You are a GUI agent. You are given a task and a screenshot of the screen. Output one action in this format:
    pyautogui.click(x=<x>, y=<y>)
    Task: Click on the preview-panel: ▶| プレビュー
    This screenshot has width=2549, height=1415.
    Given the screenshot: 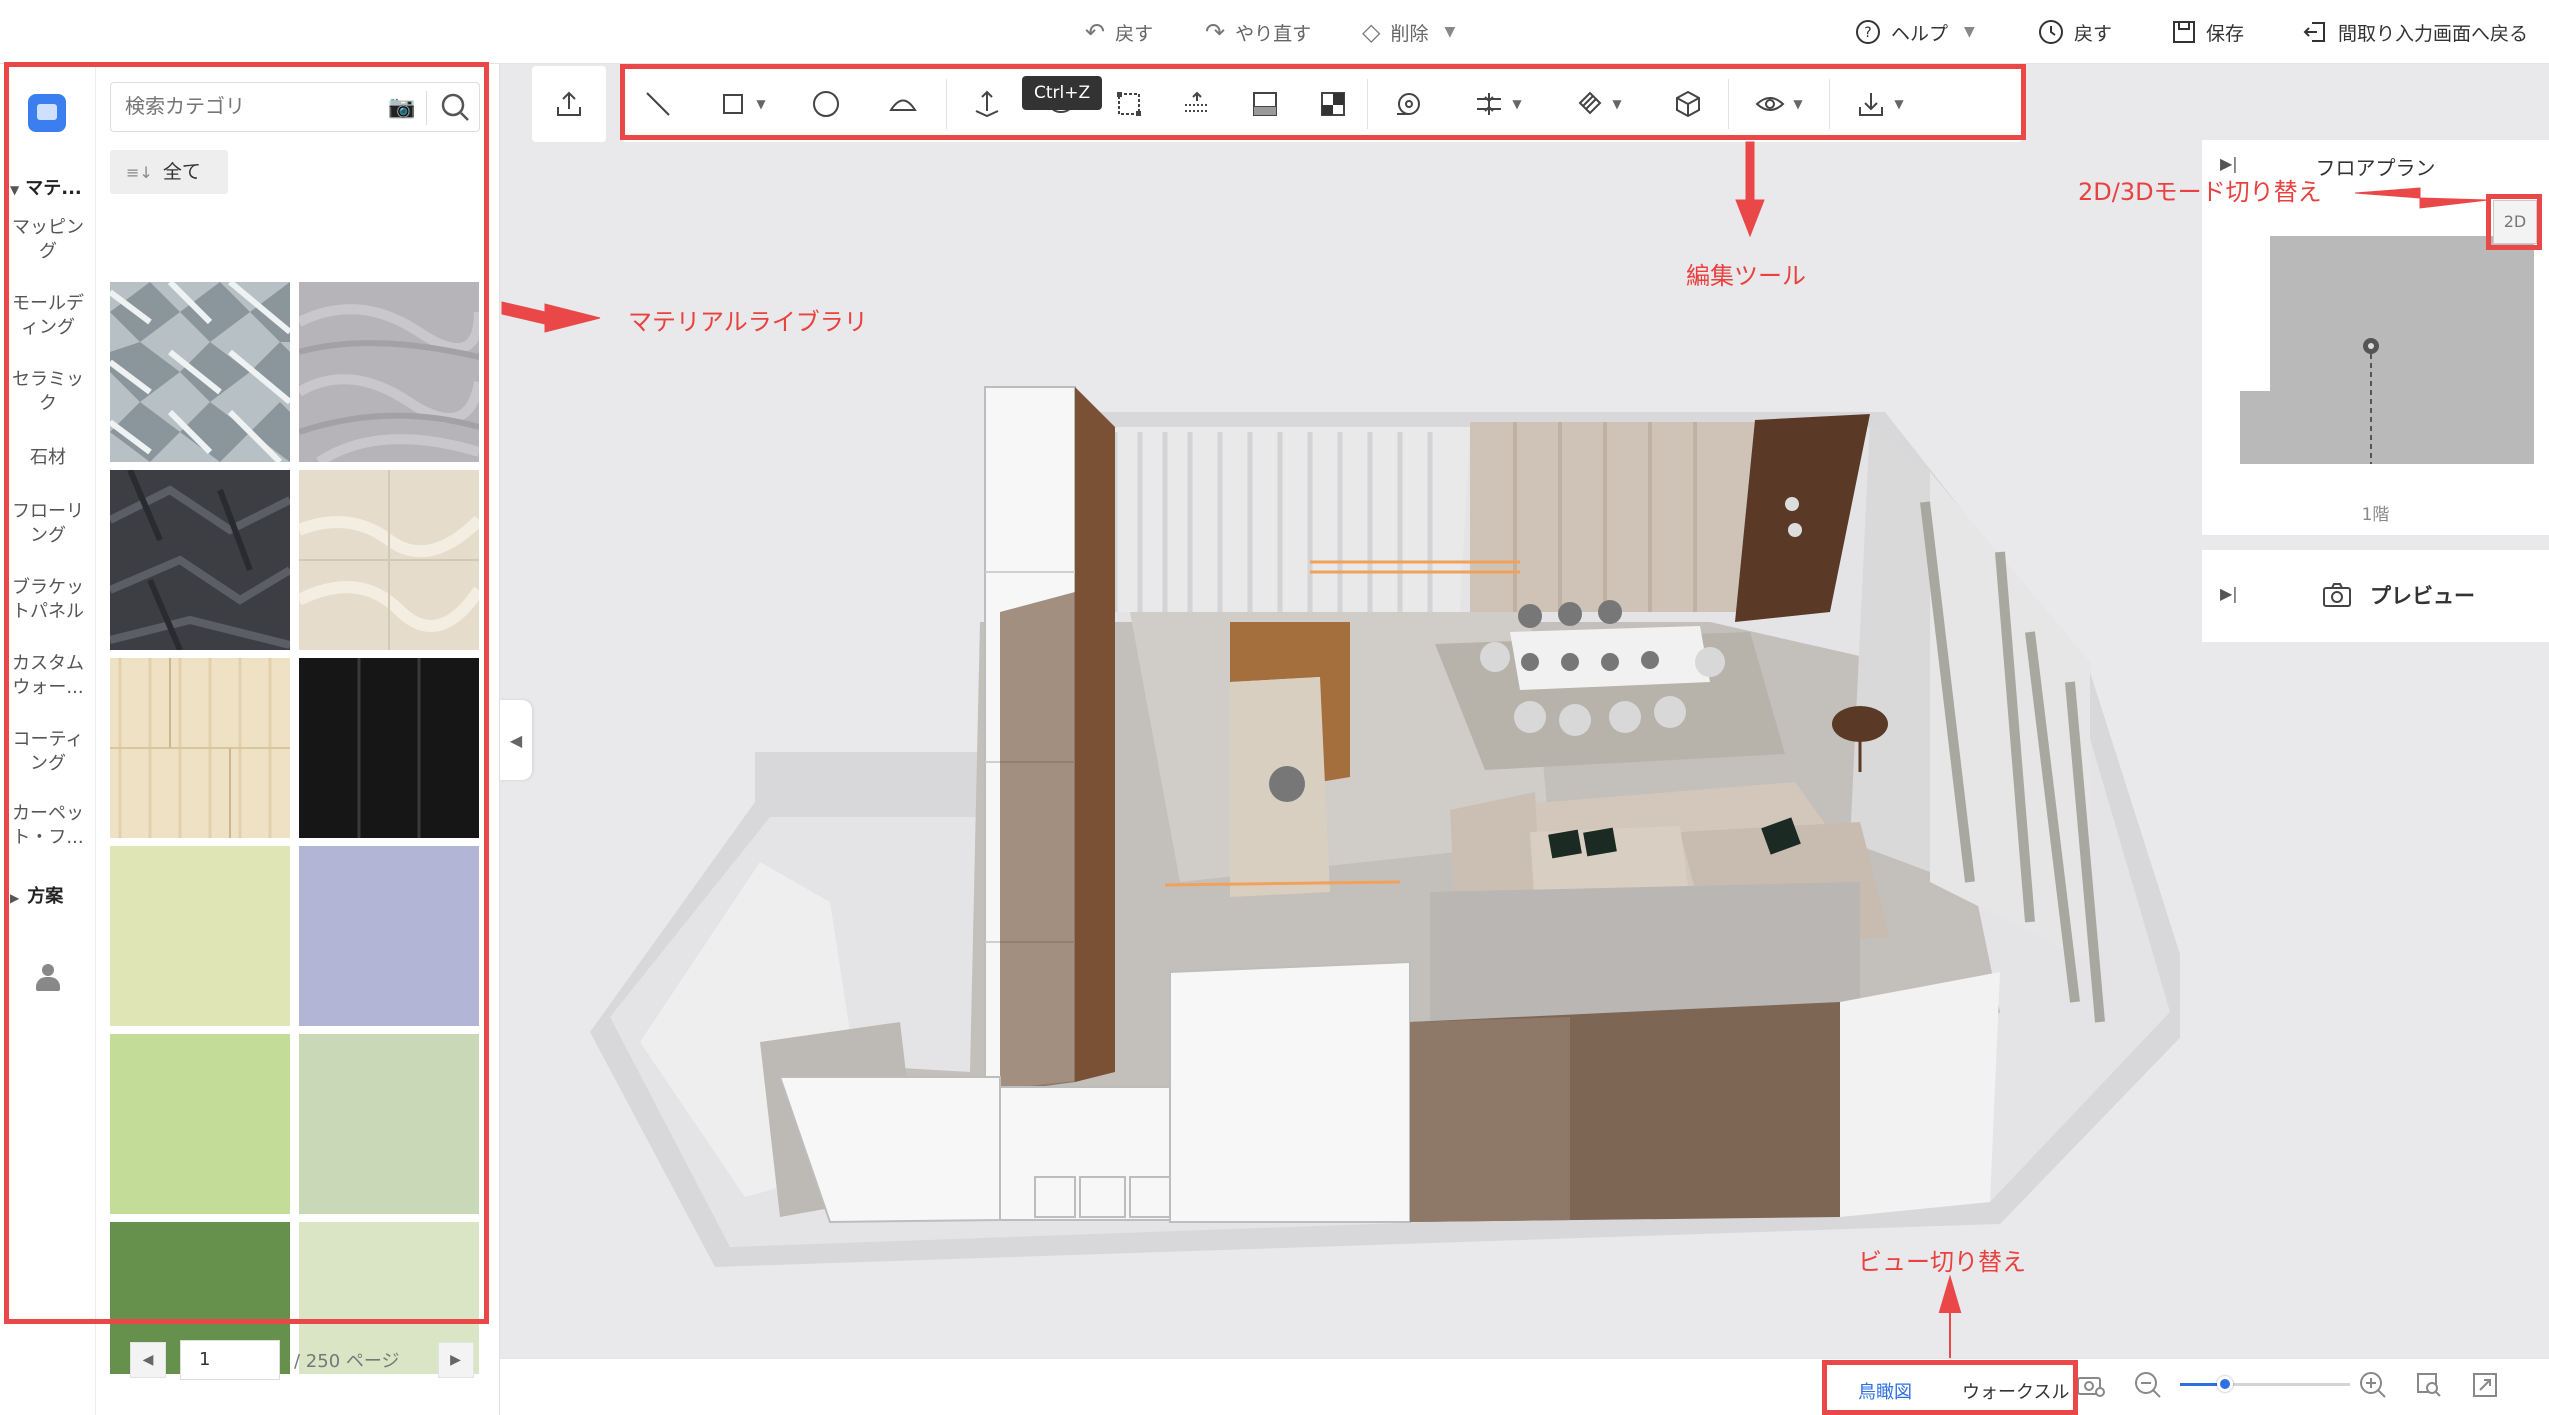 What is the action you would take?
    pyautogui.click(x=2375, y=596)
    